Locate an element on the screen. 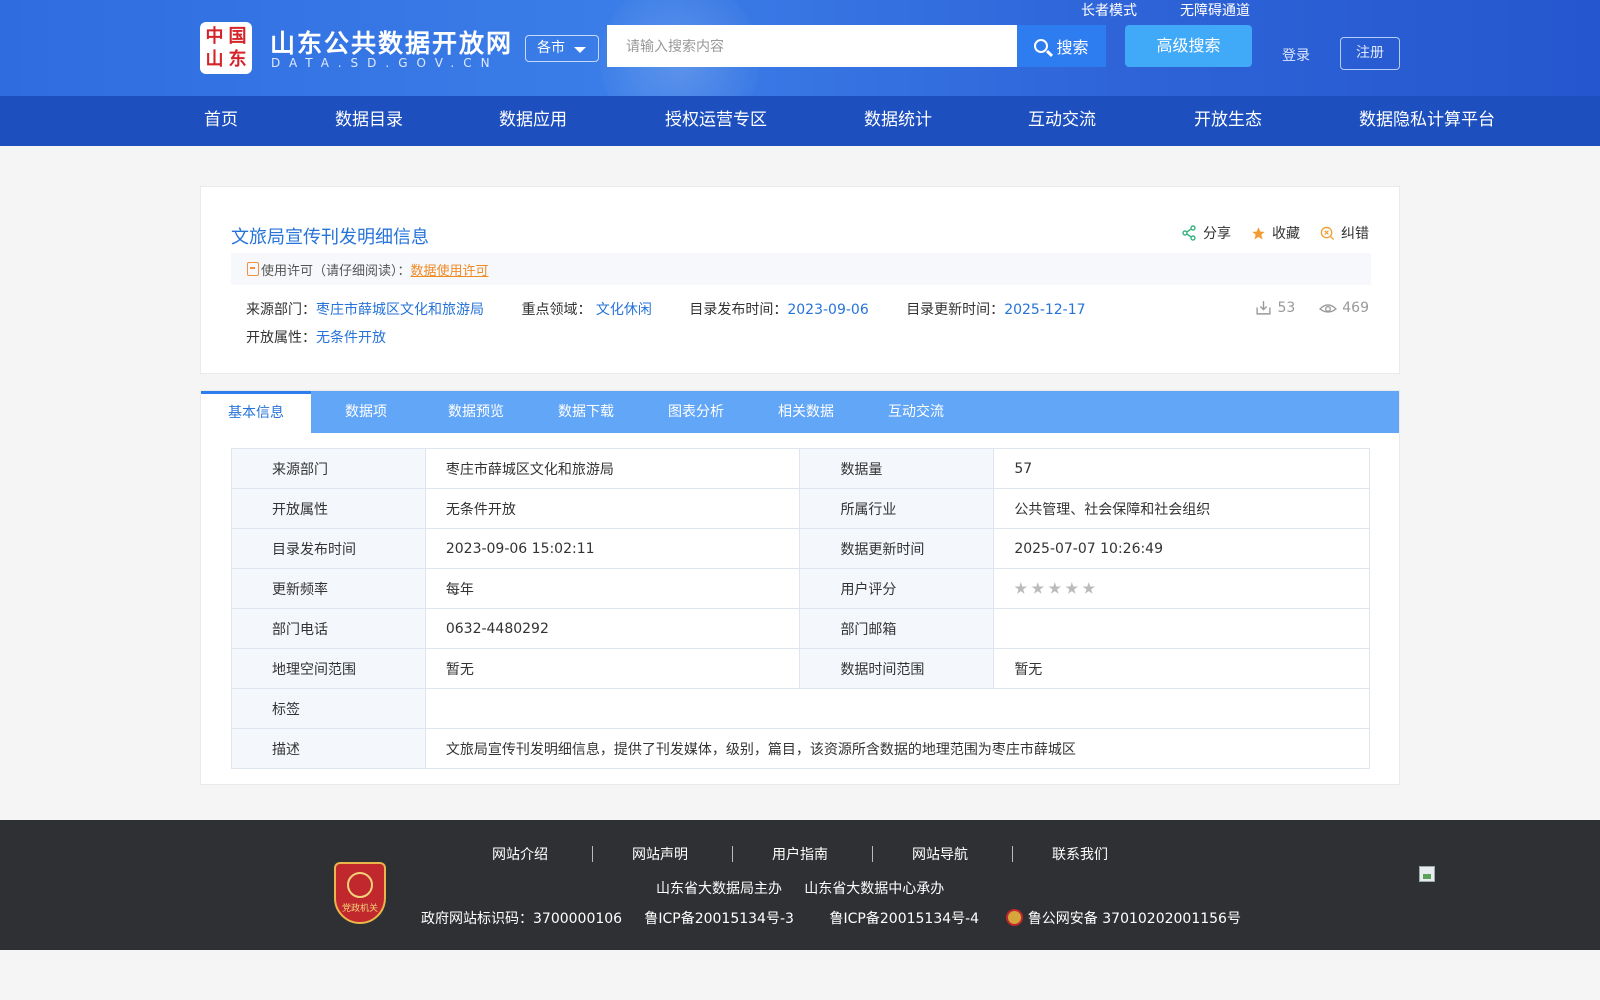  icp-record-3: 鲁ICP备20015134号-3 is located at coordinates (719, 919).